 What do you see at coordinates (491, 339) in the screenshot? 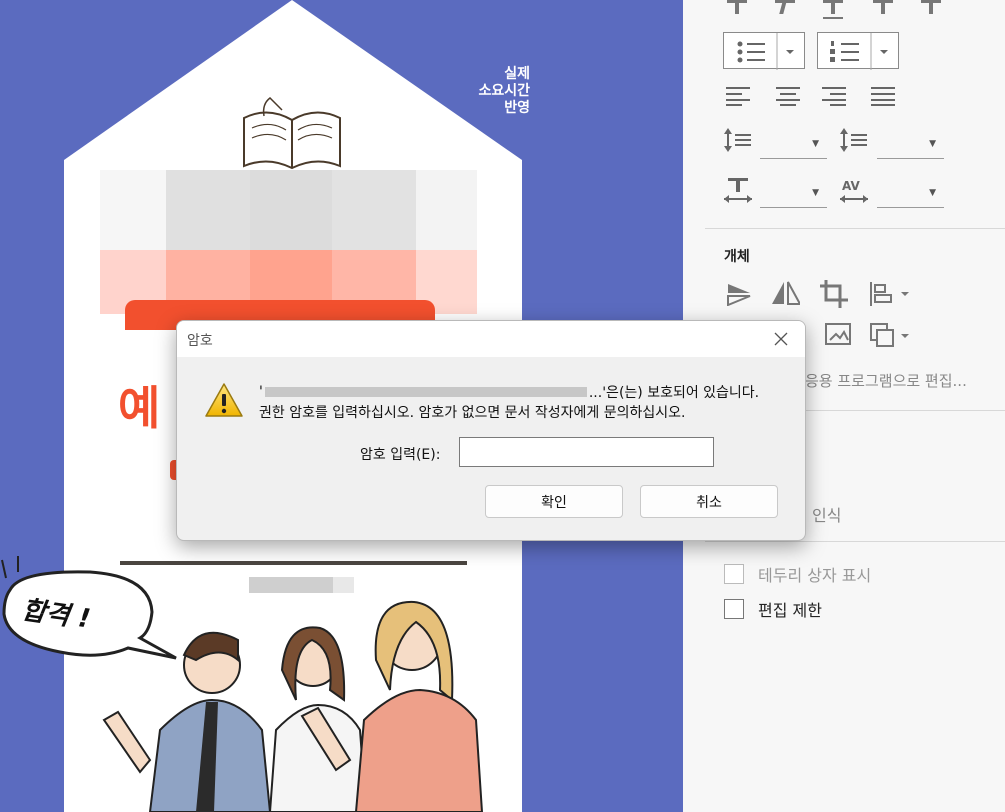
I see `dialog-titlebar: 암호` at bounding box center [491, 339].